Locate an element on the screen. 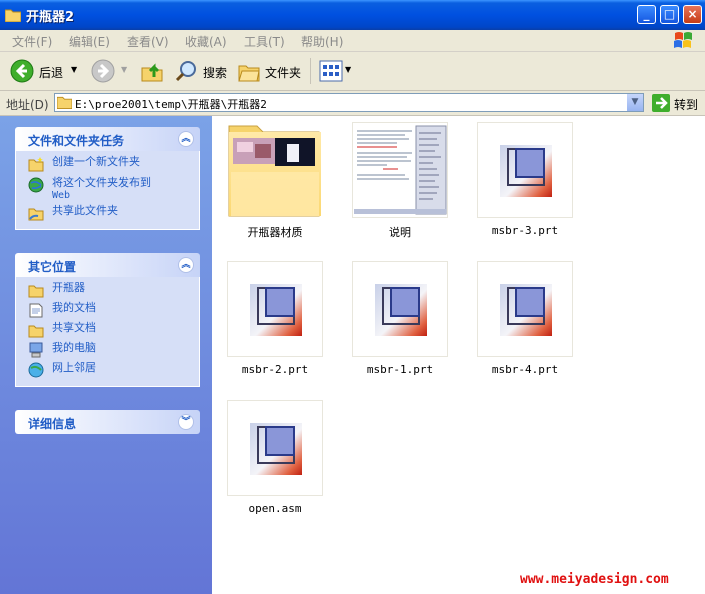 This screenshot has height=594, width=705. views-icon is located at coordinates (331, 71).